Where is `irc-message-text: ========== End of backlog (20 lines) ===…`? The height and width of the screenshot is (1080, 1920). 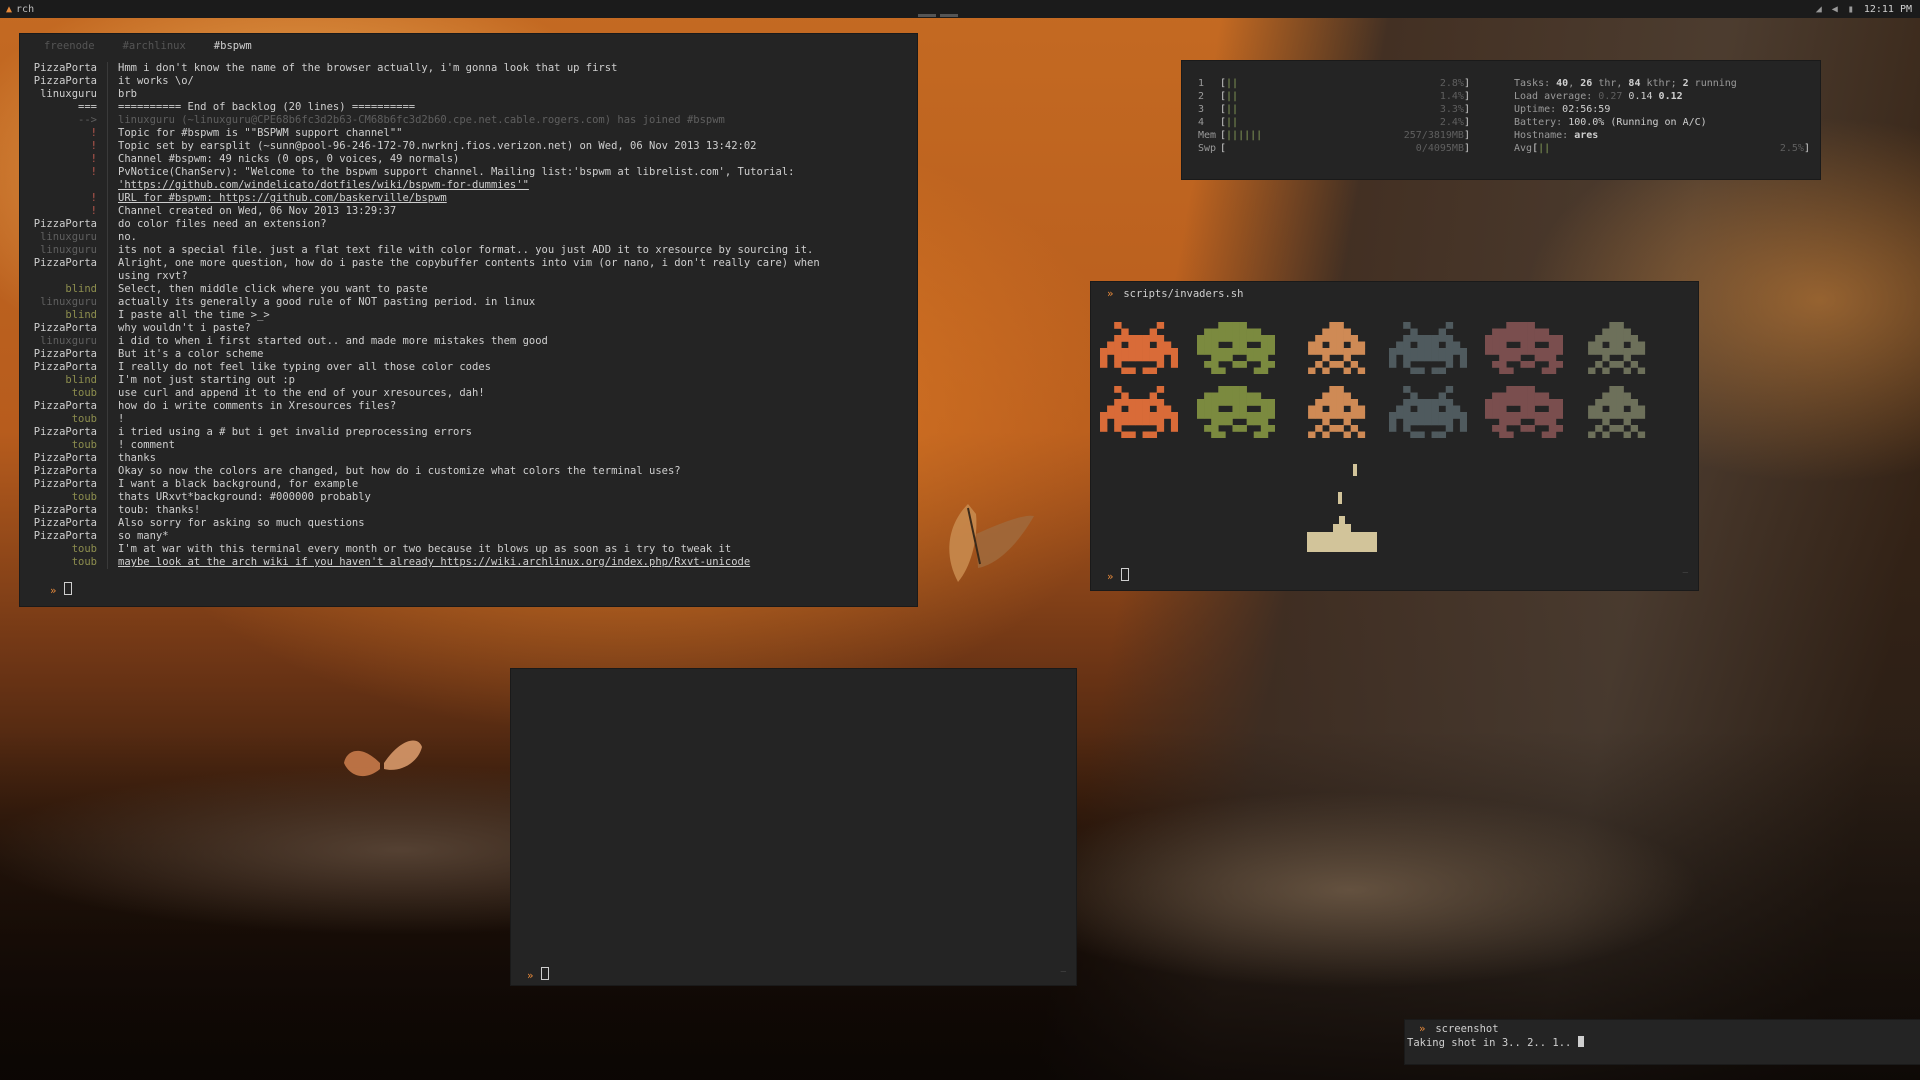 irc-message-text: ========== End of backlog (20 lines) ===… is located at coordinates (267, 107).